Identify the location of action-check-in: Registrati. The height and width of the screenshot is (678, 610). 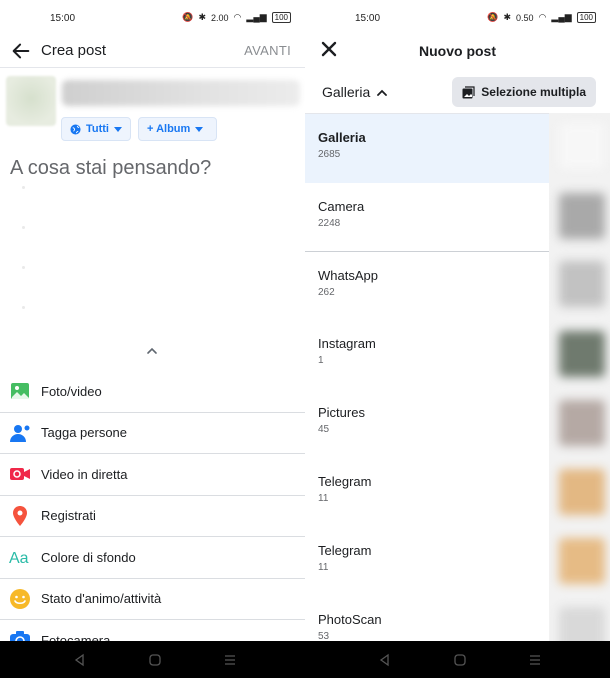
(152, 516).